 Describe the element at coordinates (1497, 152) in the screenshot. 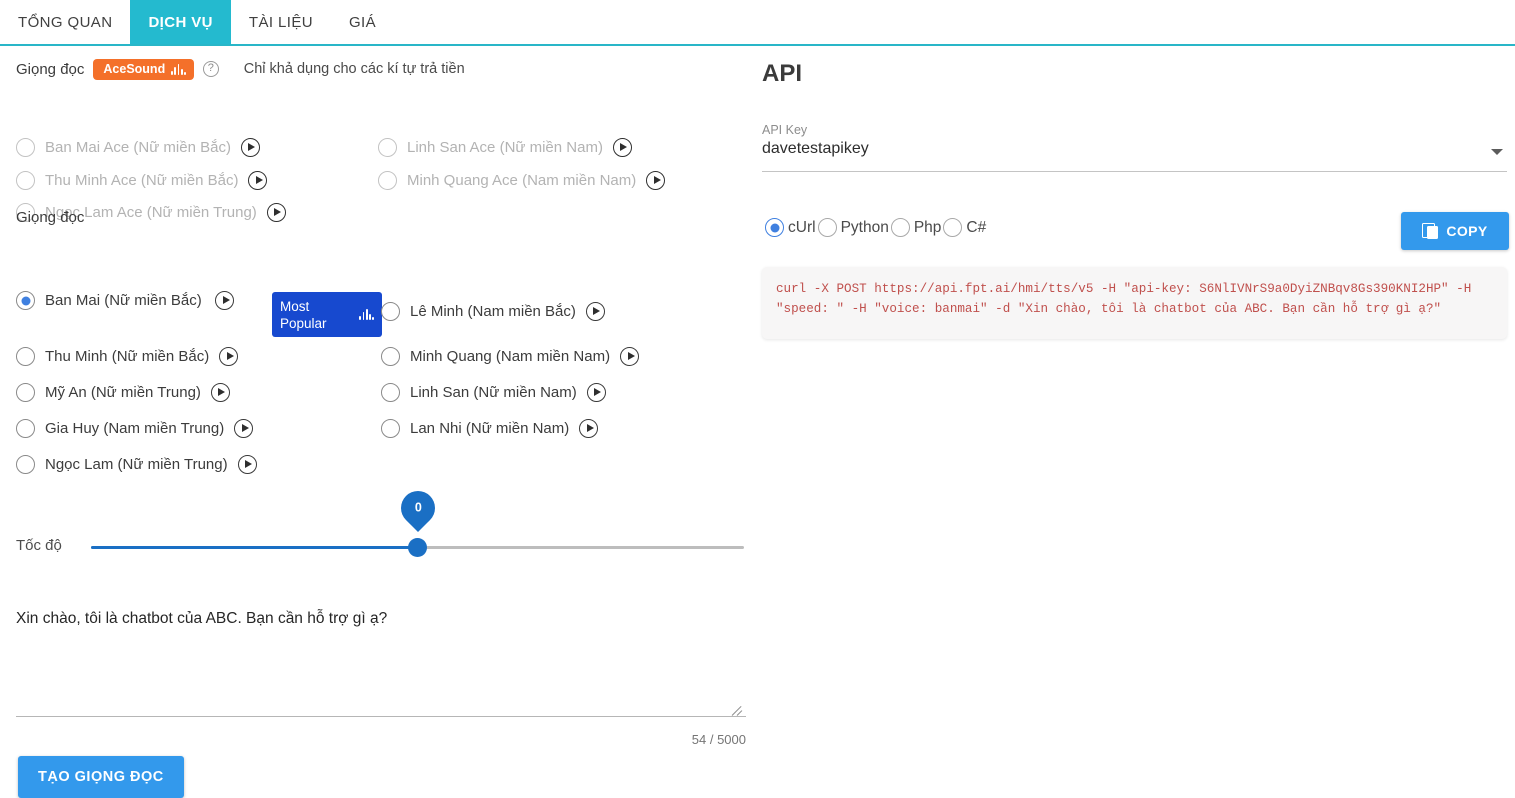

I see `chevron-down-icon` at that location.